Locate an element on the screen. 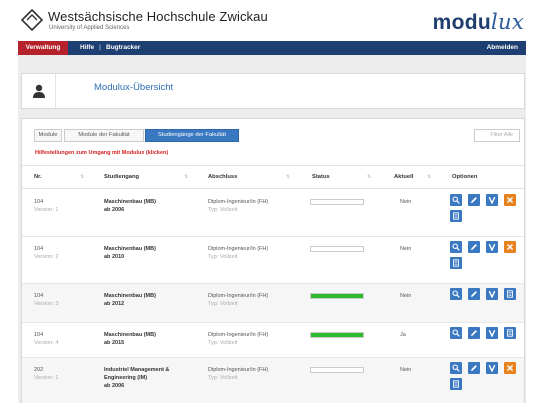 The width and height of the screenshot is (544, 403). row-version: Version: 4 is located at coordinates (46, 343).